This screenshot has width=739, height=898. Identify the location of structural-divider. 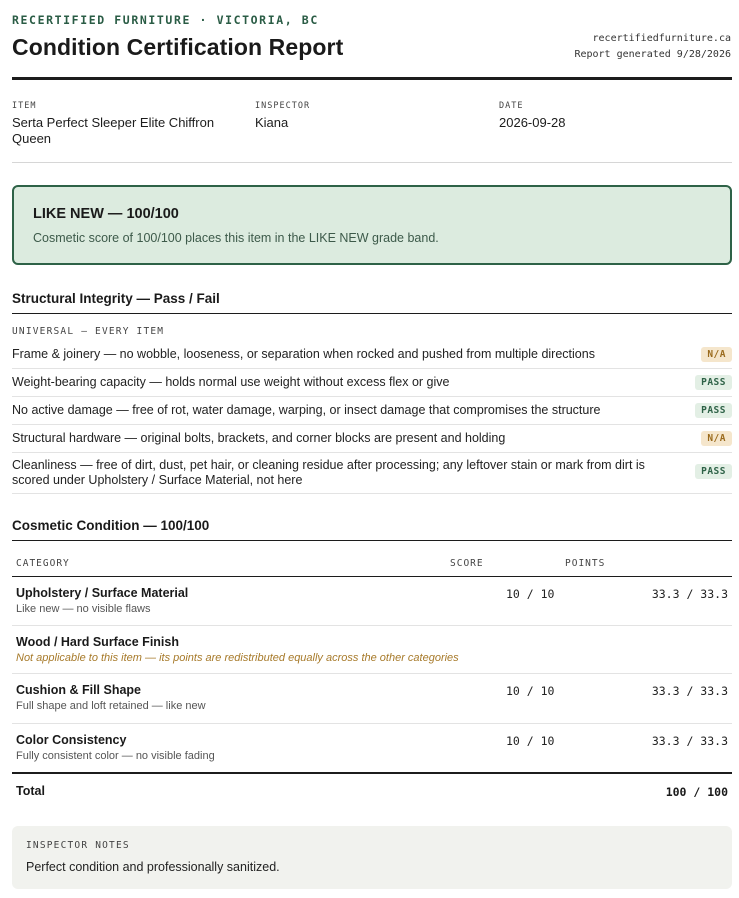
(372, 313).